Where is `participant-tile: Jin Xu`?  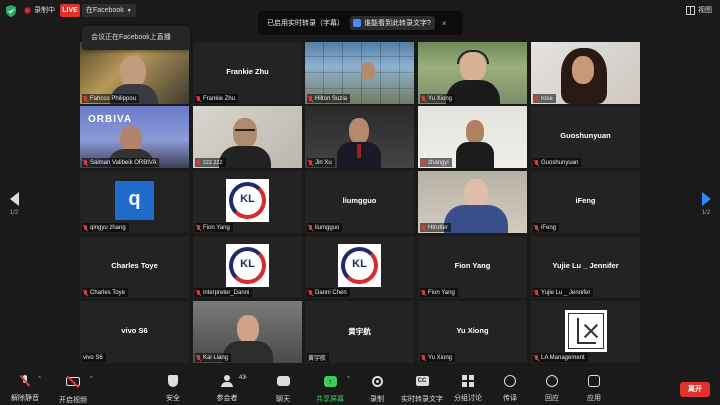
participant-tile: Jin Xu is located at coordinates (359, 137).